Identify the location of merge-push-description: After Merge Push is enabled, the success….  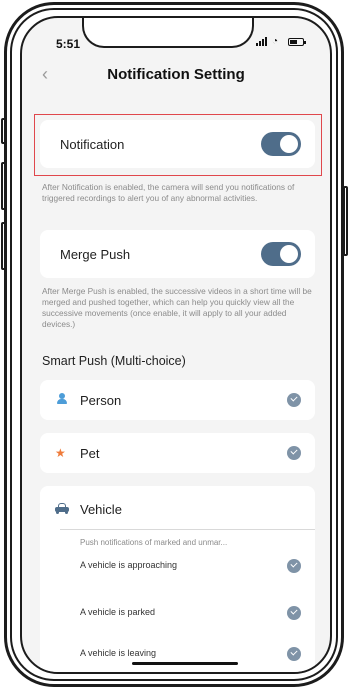
(177, 307).